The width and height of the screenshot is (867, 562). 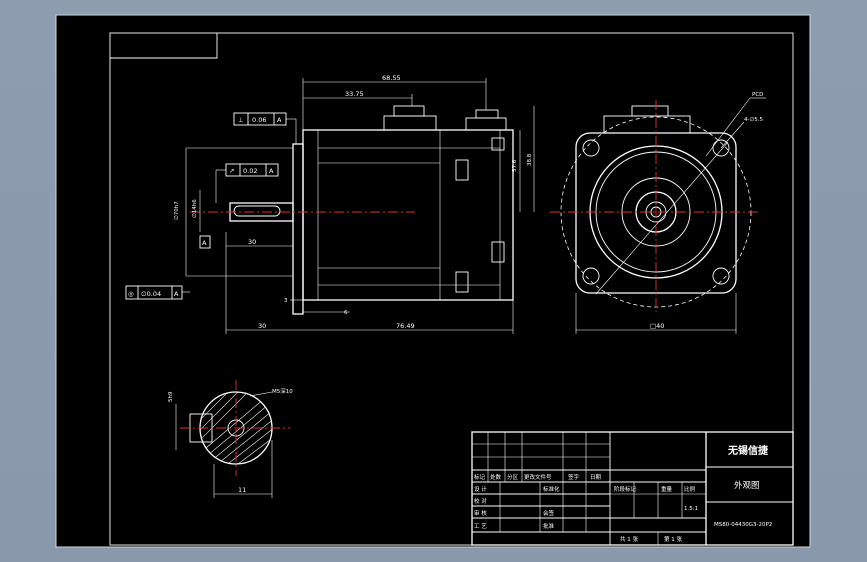 What do you see at coordinates (574, 477) in the screenshot?
I see `tb-header-4: 签字` at bounding box center [574, 477].